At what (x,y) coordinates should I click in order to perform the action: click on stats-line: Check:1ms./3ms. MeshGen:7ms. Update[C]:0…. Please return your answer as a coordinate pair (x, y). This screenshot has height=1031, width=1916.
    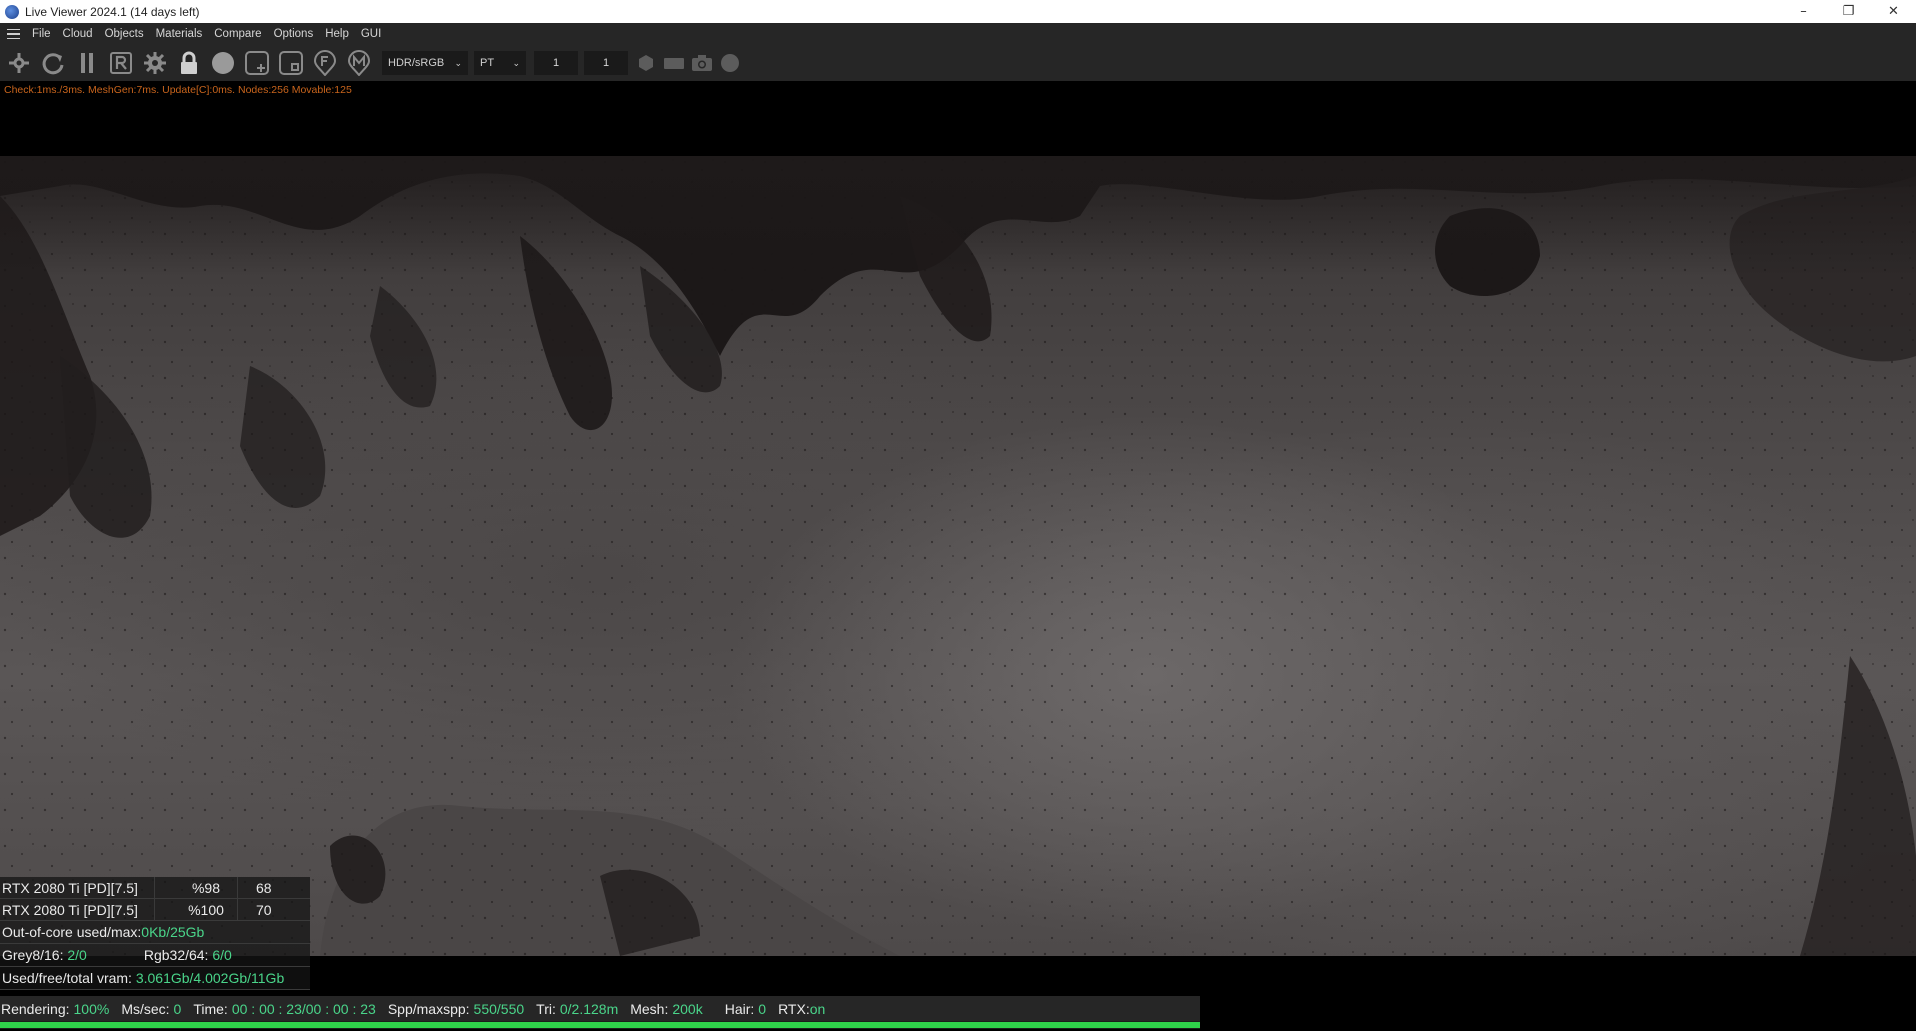
    Looking at the image, I should click on (178, 90).